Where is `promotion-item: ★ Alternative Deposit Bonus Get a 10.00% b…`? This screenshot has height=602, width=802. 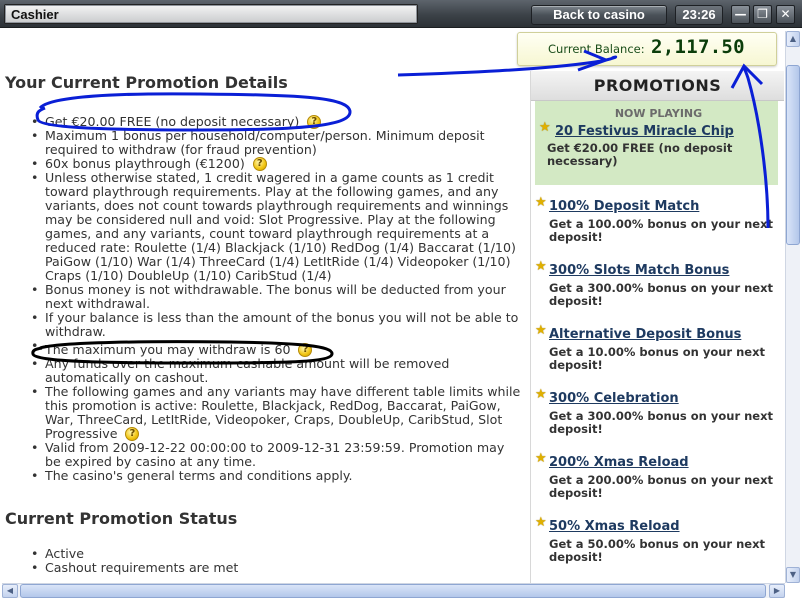
promotion-item: ★ Alternative Deposit Bonus Get a 10.00% b… is located at coordinates (657, 355).